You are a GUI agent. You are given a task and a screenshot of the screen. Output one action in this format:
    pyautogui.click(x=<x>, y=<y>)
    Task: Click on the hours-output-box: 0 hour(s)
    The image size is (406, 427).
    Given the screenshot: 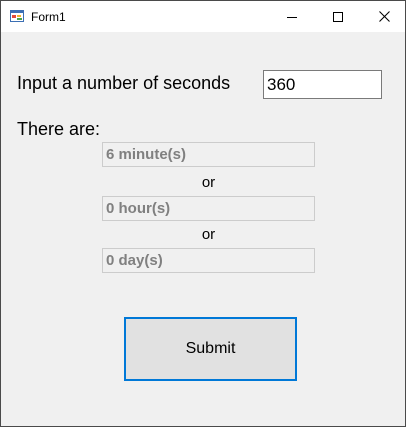 What is the action you would take?
    pyautogui.click(x=208, y=208)
    